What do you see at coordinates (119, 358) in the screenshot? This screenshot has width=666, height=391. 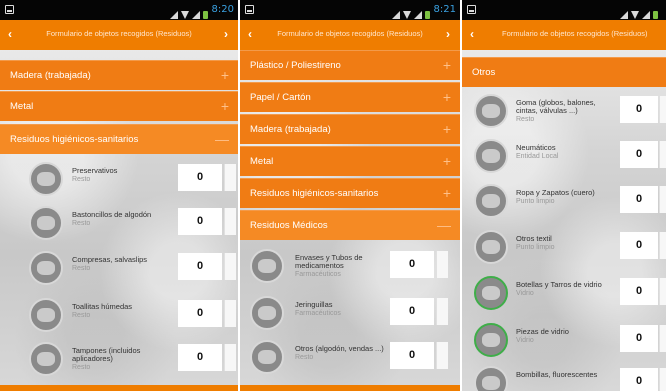 I see `list-item: Tampones (incluidos aplicadores) Resto 0` at bounding box center [119, 358].